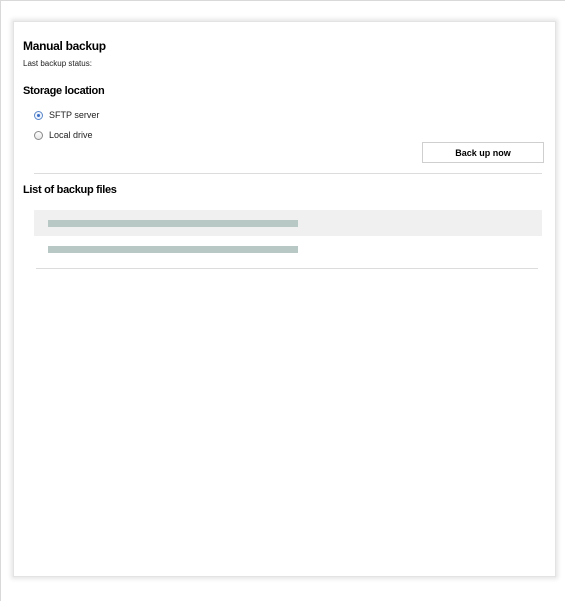 The image size is (565, 601). Describe the element at coordinates (64, 46) in the screenshot. I see `manual-backup-title: Manual backup` at that location.